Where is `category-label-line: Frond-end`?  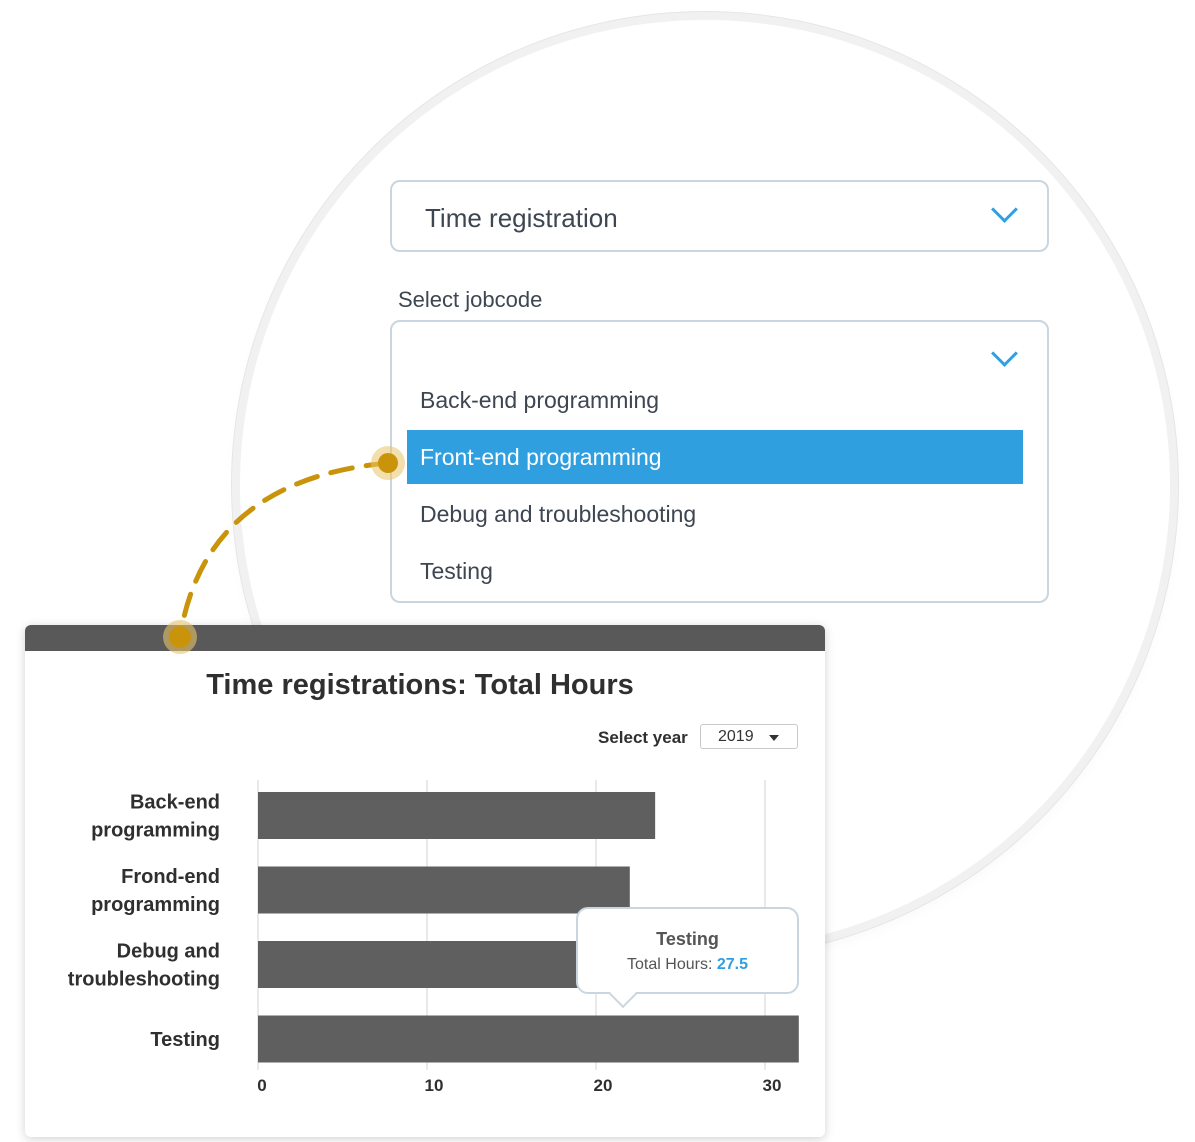
category-label-line: Frond-end is located at coordinates (170, 877).